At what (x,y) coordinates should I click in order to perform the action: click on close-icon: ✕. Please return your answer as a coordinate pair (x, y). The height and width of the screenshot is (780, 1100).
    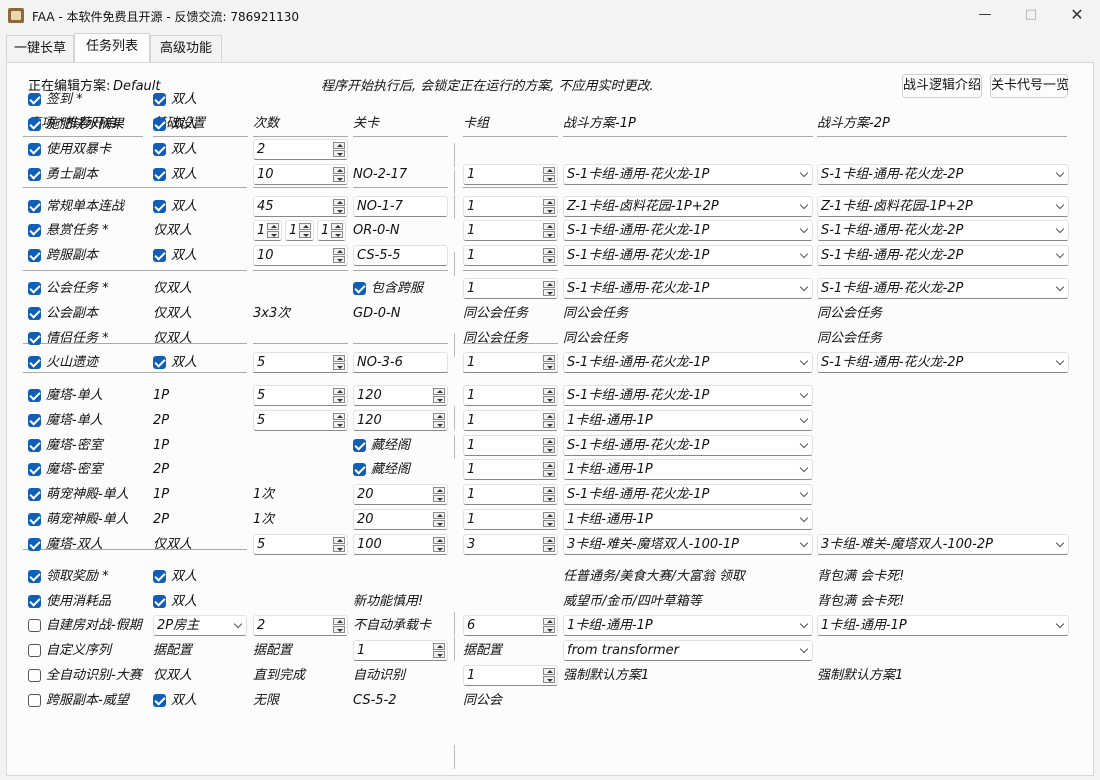
    Looking at the image, I should click on (1077, 15).